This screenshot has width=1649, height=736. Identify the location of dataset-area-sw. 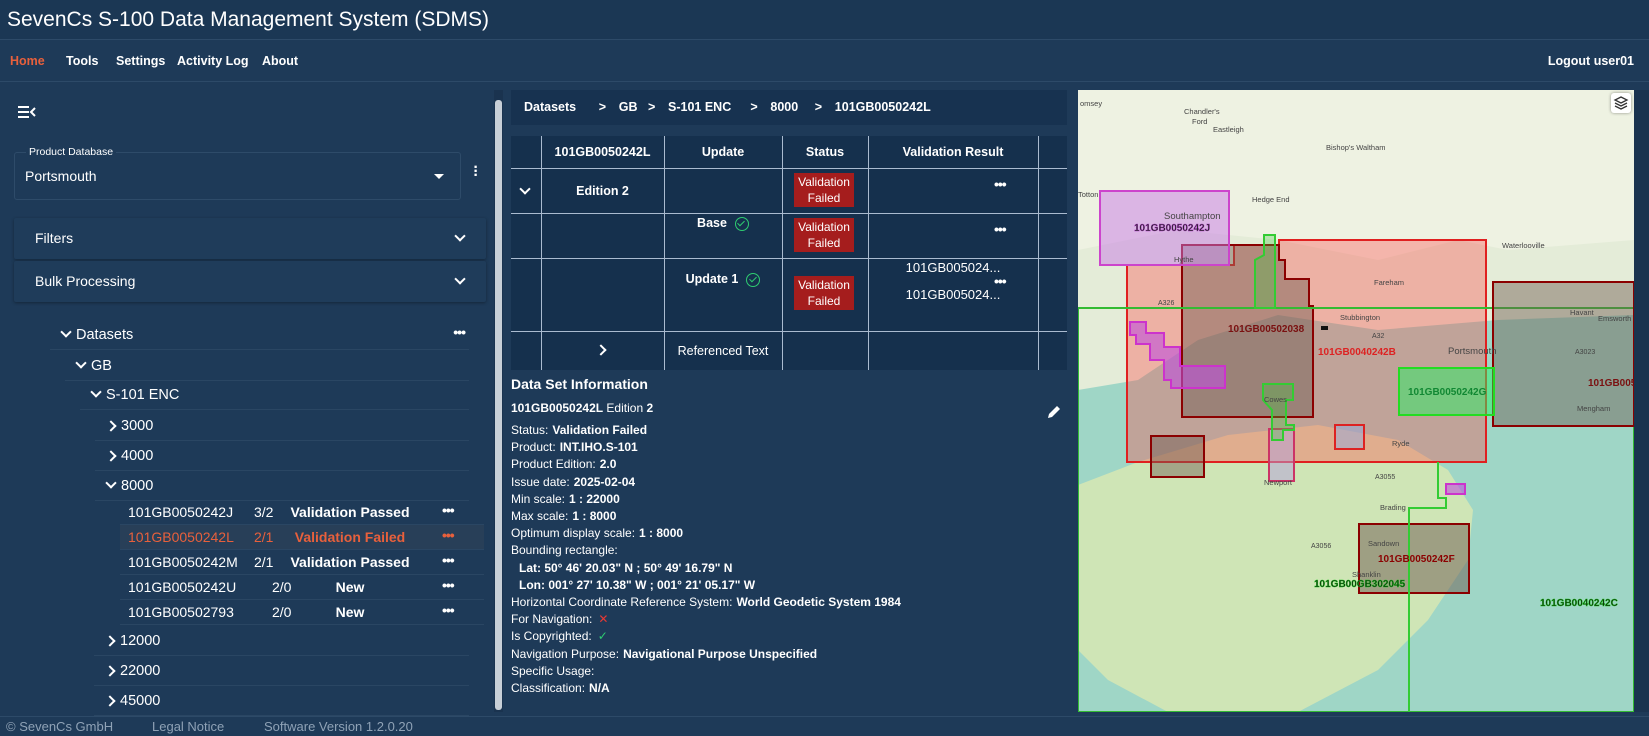
(1177, 456).